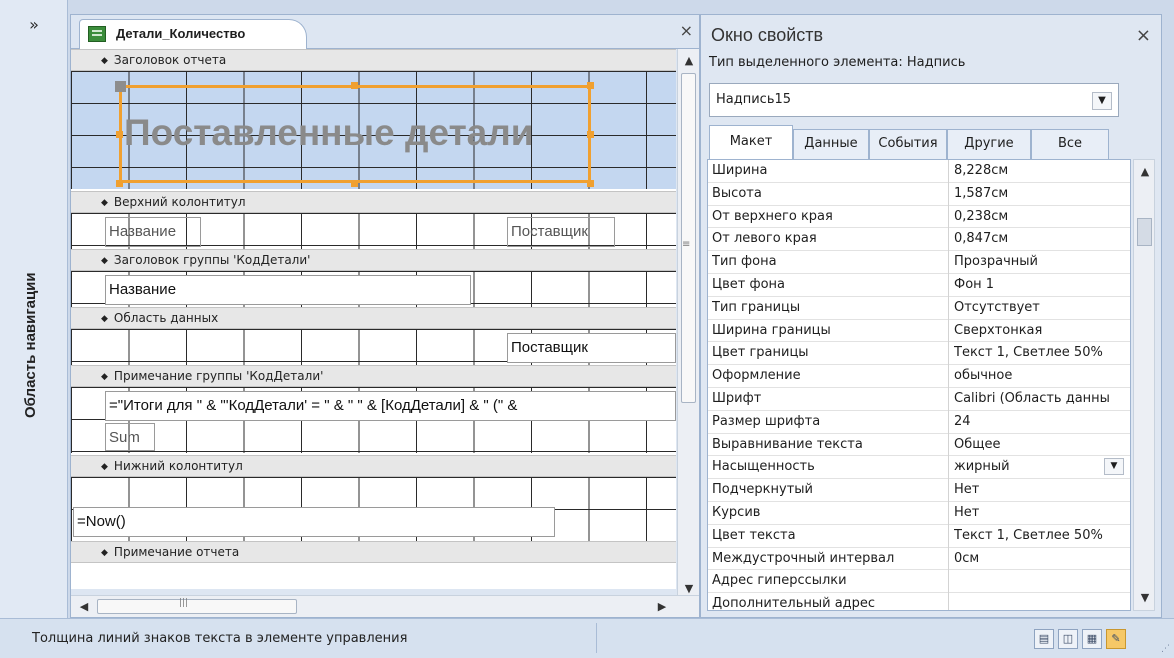 This screenshot has width=1174, height=658. Describe the element at coordinates (373, 60) in the screenshot. I see `band-report-header: Заголовок отчета` at that location.